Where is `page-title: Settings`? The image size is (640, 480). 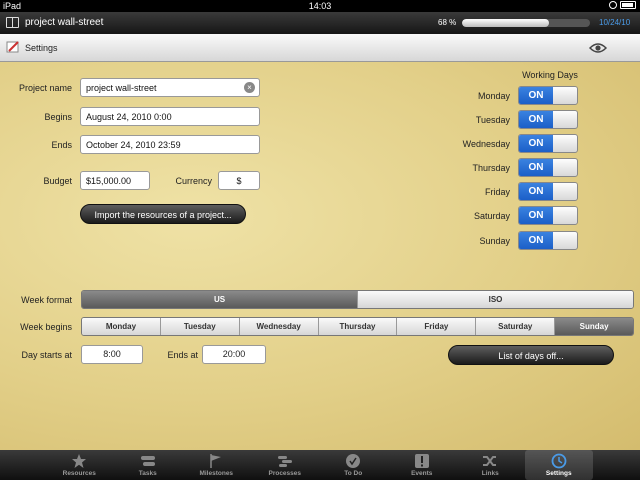 page-title: Settings is located at coordinates (41, 48).